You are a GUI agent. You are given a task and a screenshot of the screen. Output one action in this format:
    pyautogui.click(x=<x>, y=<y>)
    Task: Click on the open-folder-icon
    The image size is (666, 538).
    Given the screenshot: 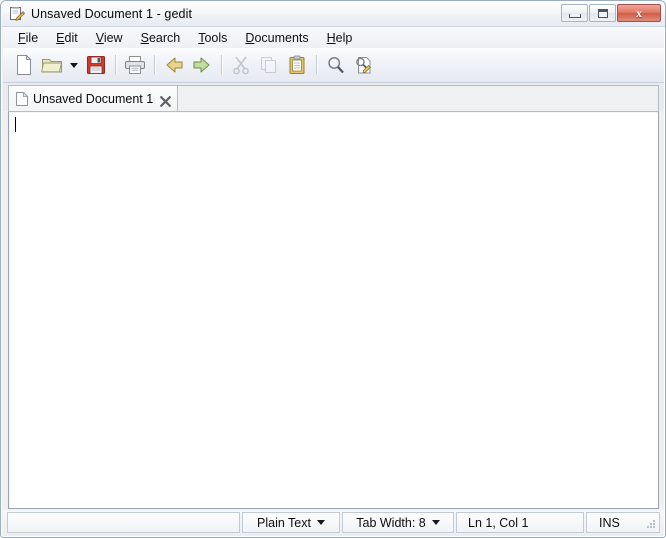 What is the action you would take?
    pyautogui.click(x=52, y=66)
    